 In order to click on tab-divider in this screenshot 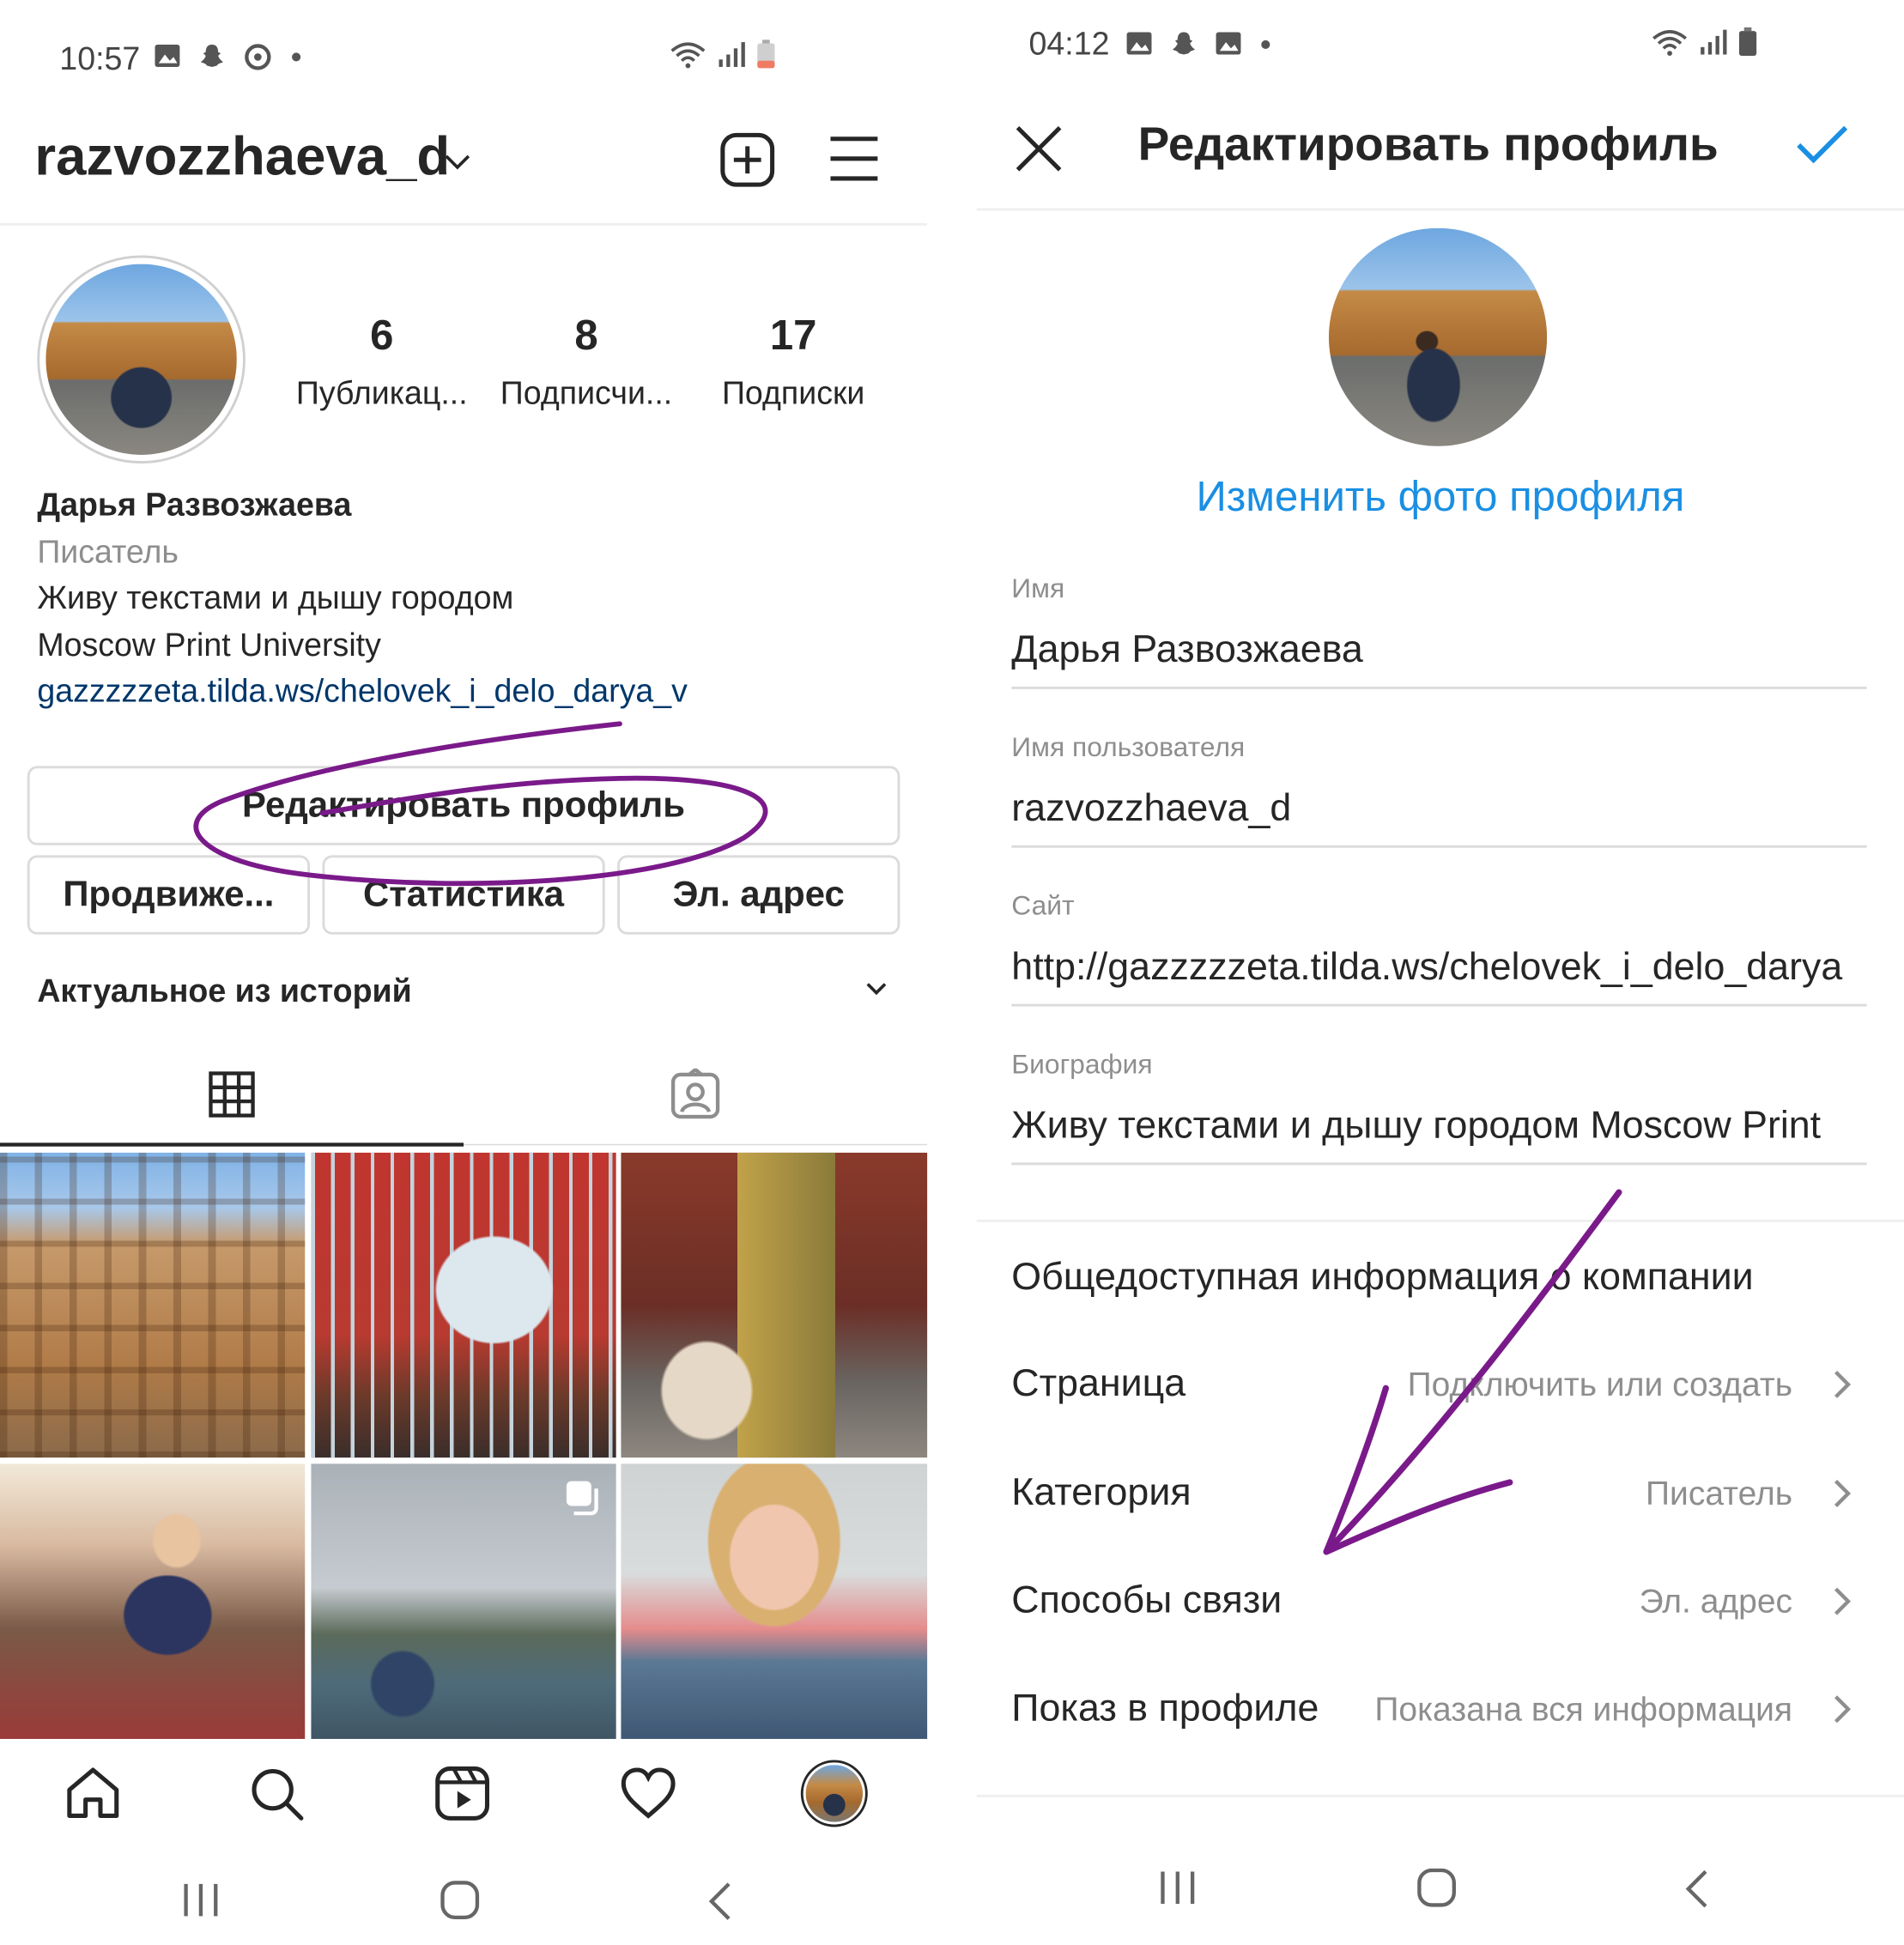, I will do `click(696, 1145)`.